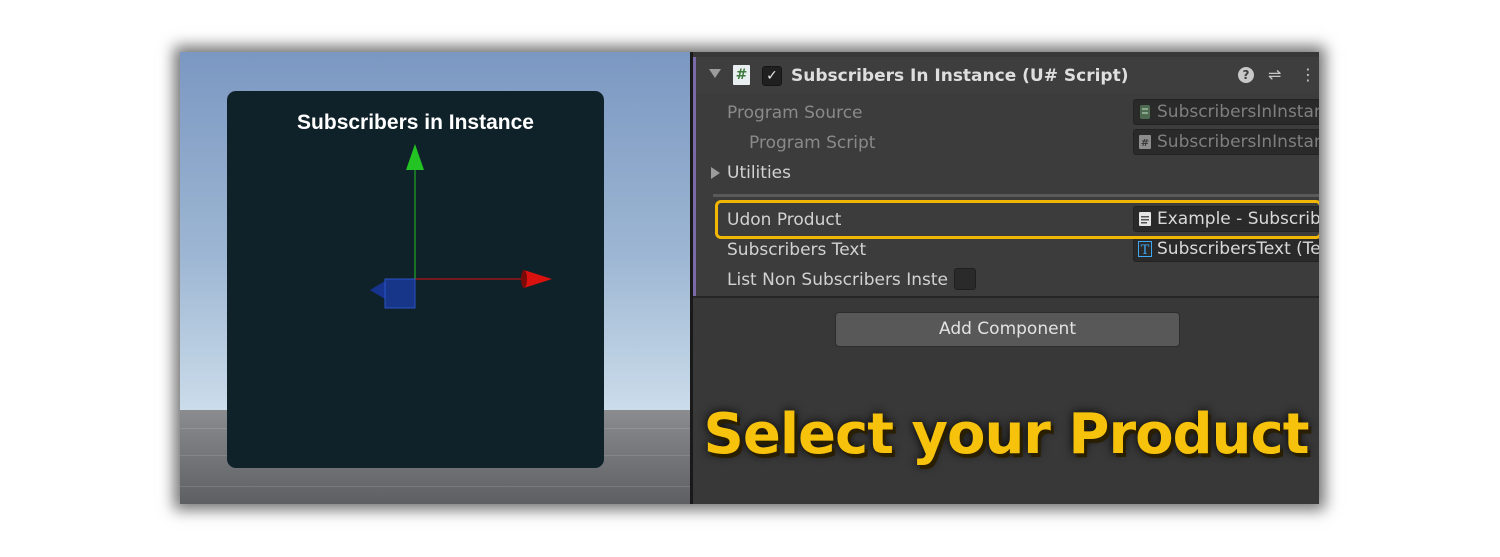  What do you see at coordinates (1007, 329) in the screenshot?
I see `add-component-button: Add Component` at bounding box center [1007, 329].